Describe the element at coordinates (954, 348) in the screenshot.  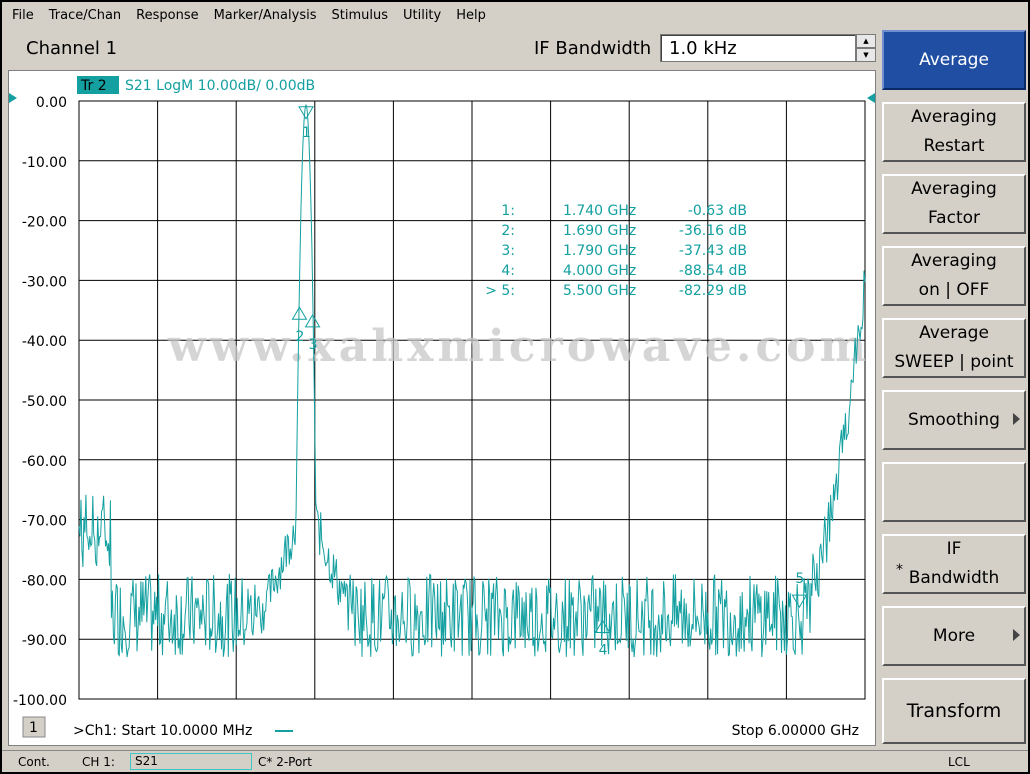
I see `softkey-average-sweep-point: Average SWEEP | point` at that location.